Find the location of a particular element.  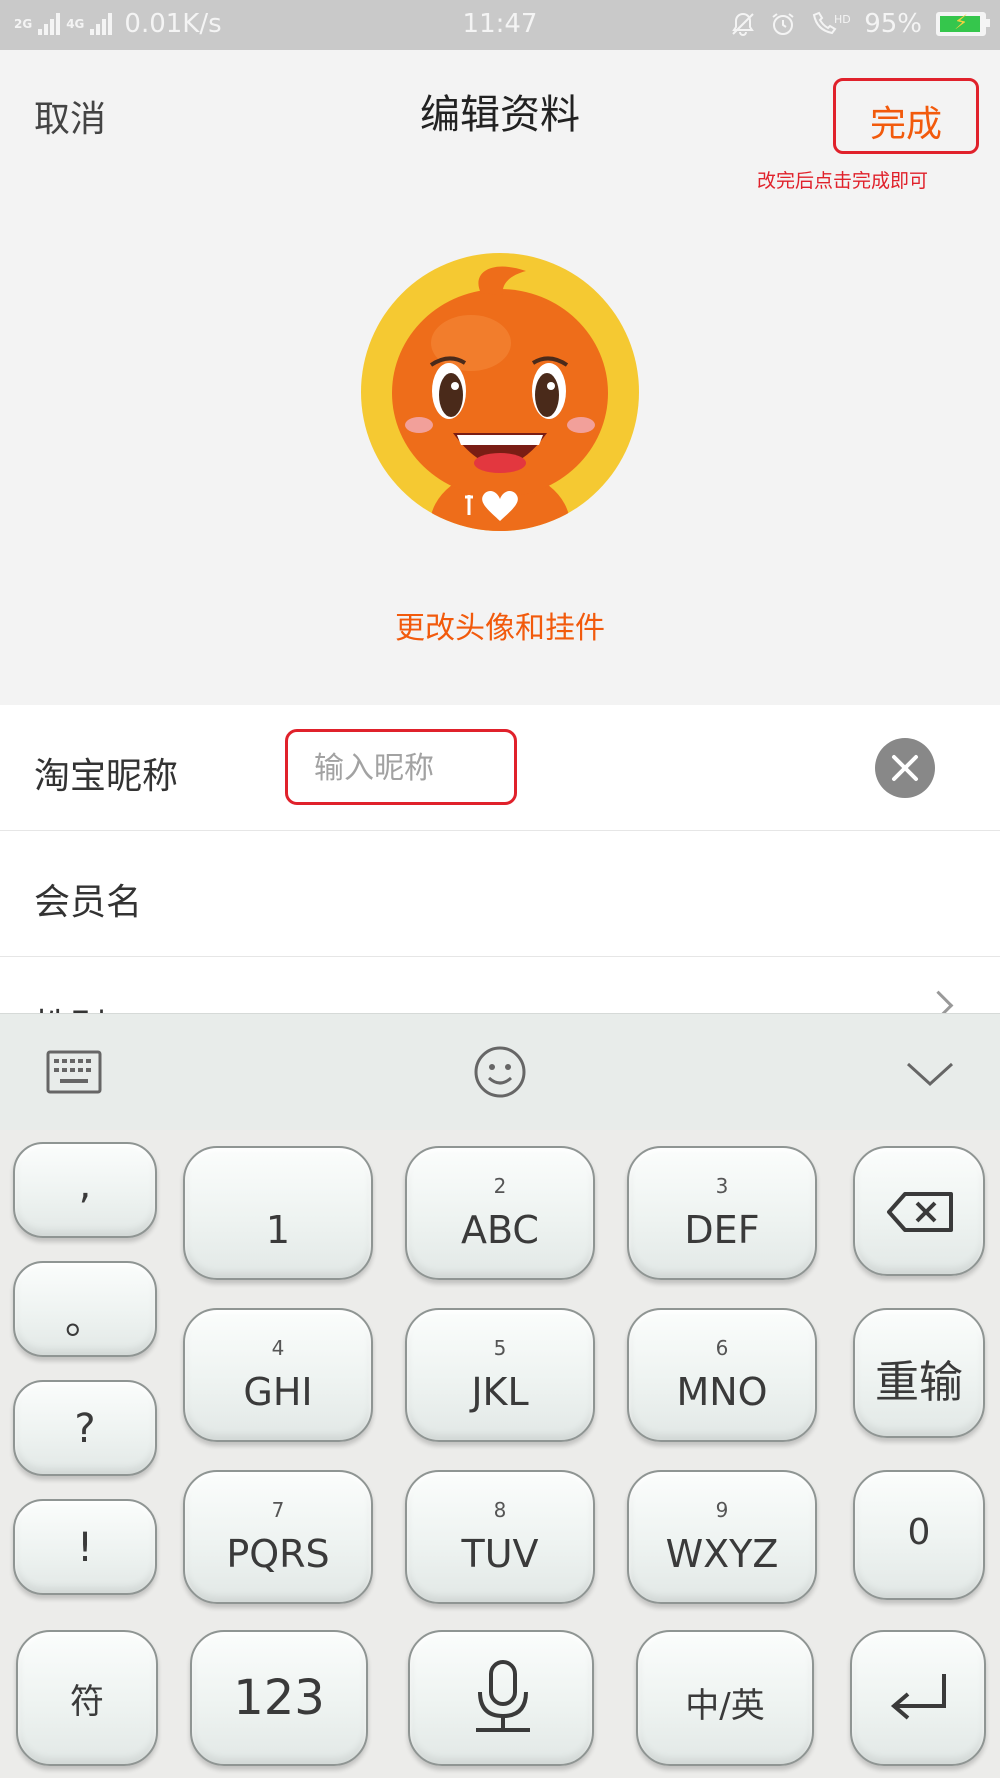

number-mode-key: 123 is located at coordinates (279, 1698).